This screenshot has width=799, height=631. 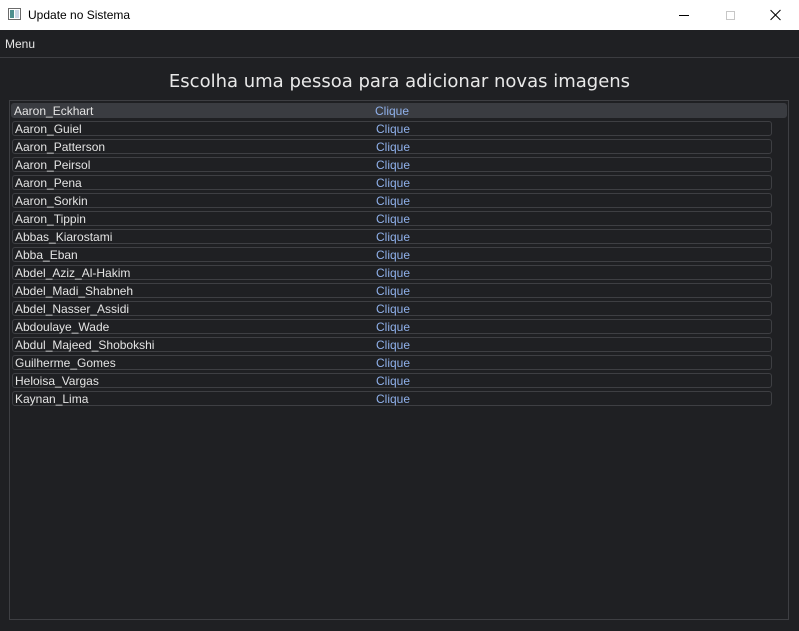 I want to click on list-item: Aaron_Patterson Clique, so click(x=392, y=146).